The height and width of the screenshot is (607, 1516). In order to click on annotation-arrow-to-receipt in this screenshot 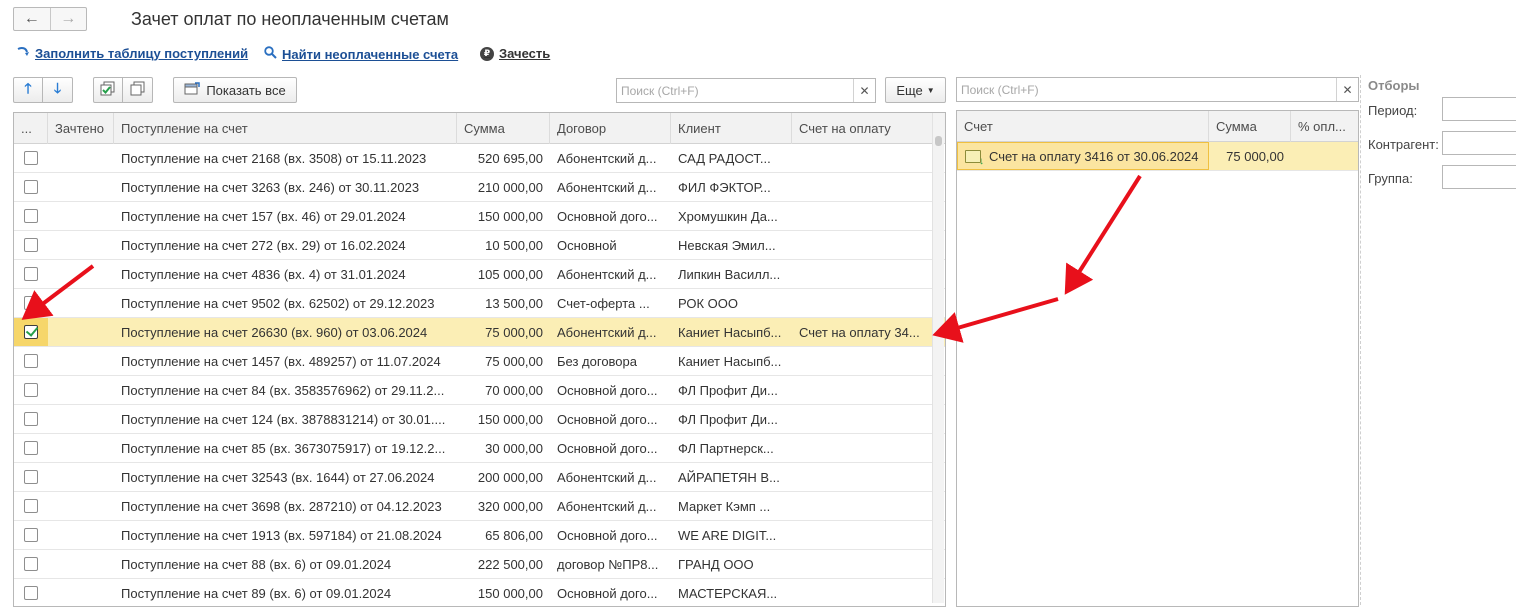, I will do `click(995, 320)`.